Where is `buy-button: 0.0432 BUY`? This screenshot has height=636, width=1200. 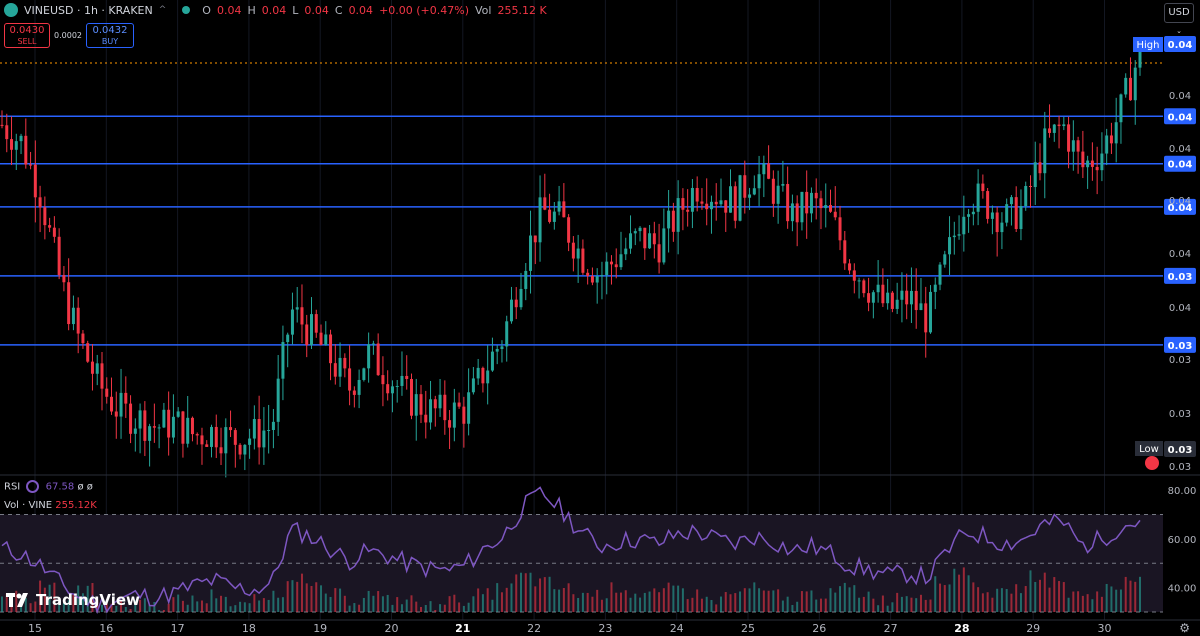 buy-button: 0.0432 BUY is located at coordinates (110, 35).